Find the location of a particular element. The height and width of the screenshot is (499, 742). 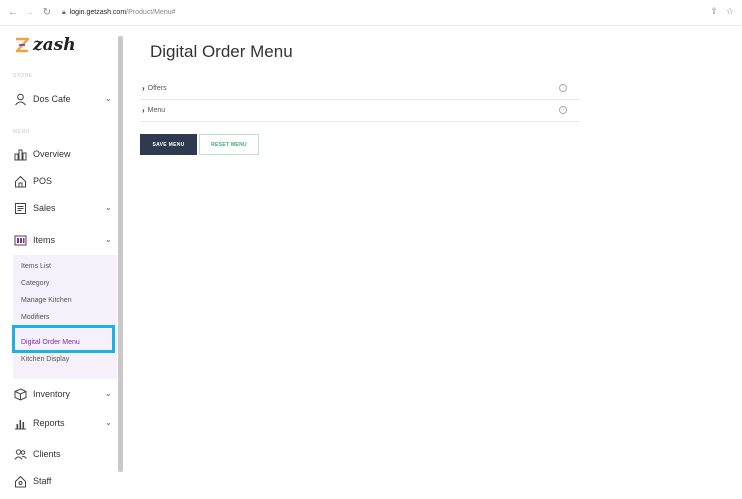

url-domain: login.getzash.com is located at coordinates (98, 12).